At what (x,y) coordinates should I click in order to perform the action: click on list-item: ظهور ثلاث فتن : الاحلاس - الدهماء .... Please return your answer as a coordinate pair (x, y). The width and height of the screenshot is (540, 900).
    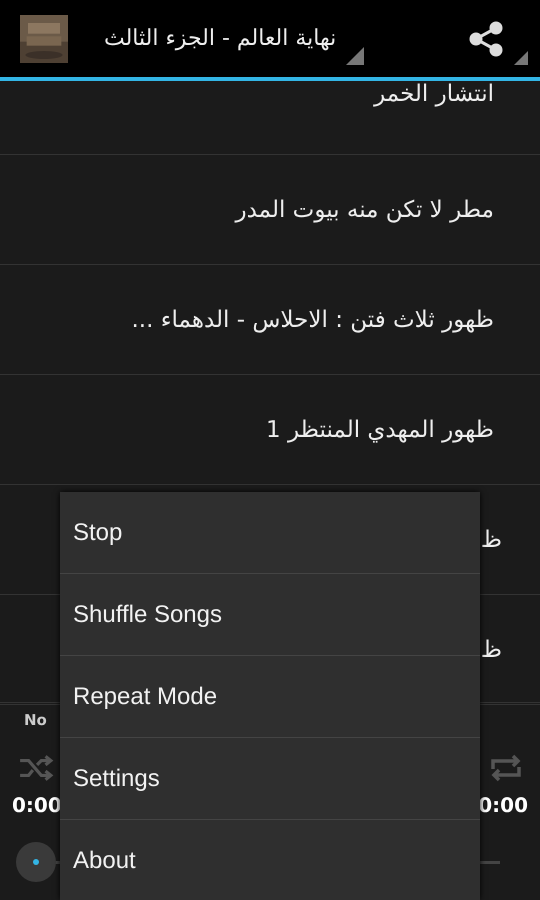
    Looking at the image, I should click on (312, 319).